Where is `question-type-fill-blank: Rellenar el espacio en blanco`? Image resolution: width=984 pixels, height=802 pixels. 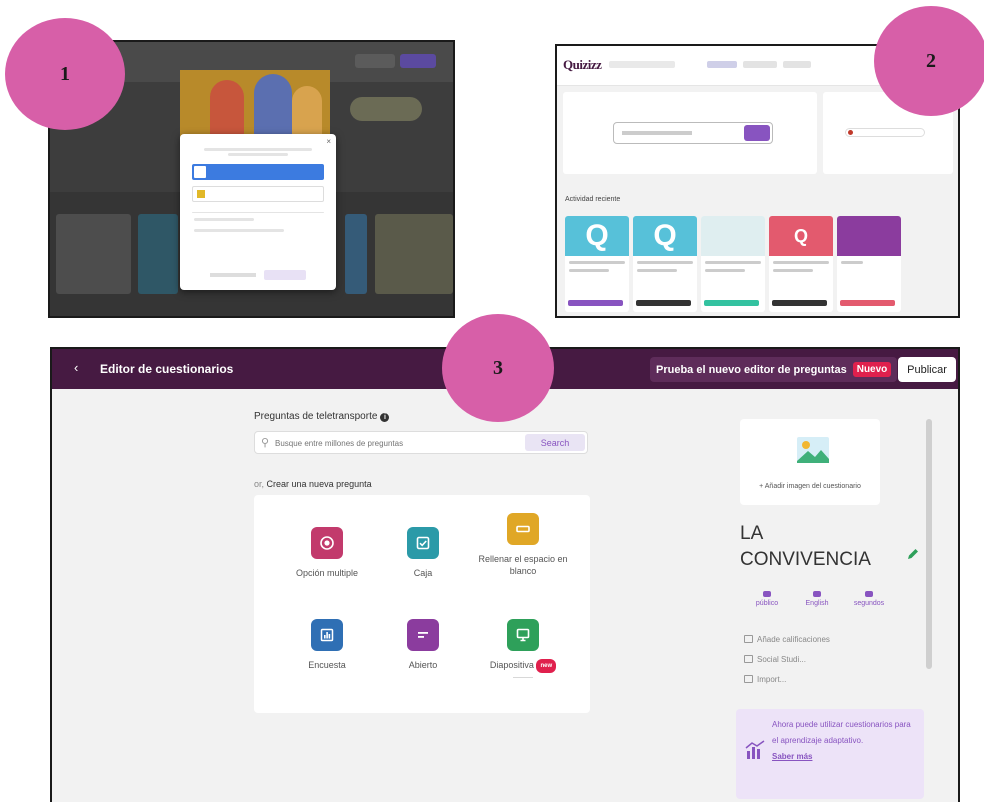
question-type-fill-blank: Rellenar el espacio en blanco is located at coordinates (523, 545).